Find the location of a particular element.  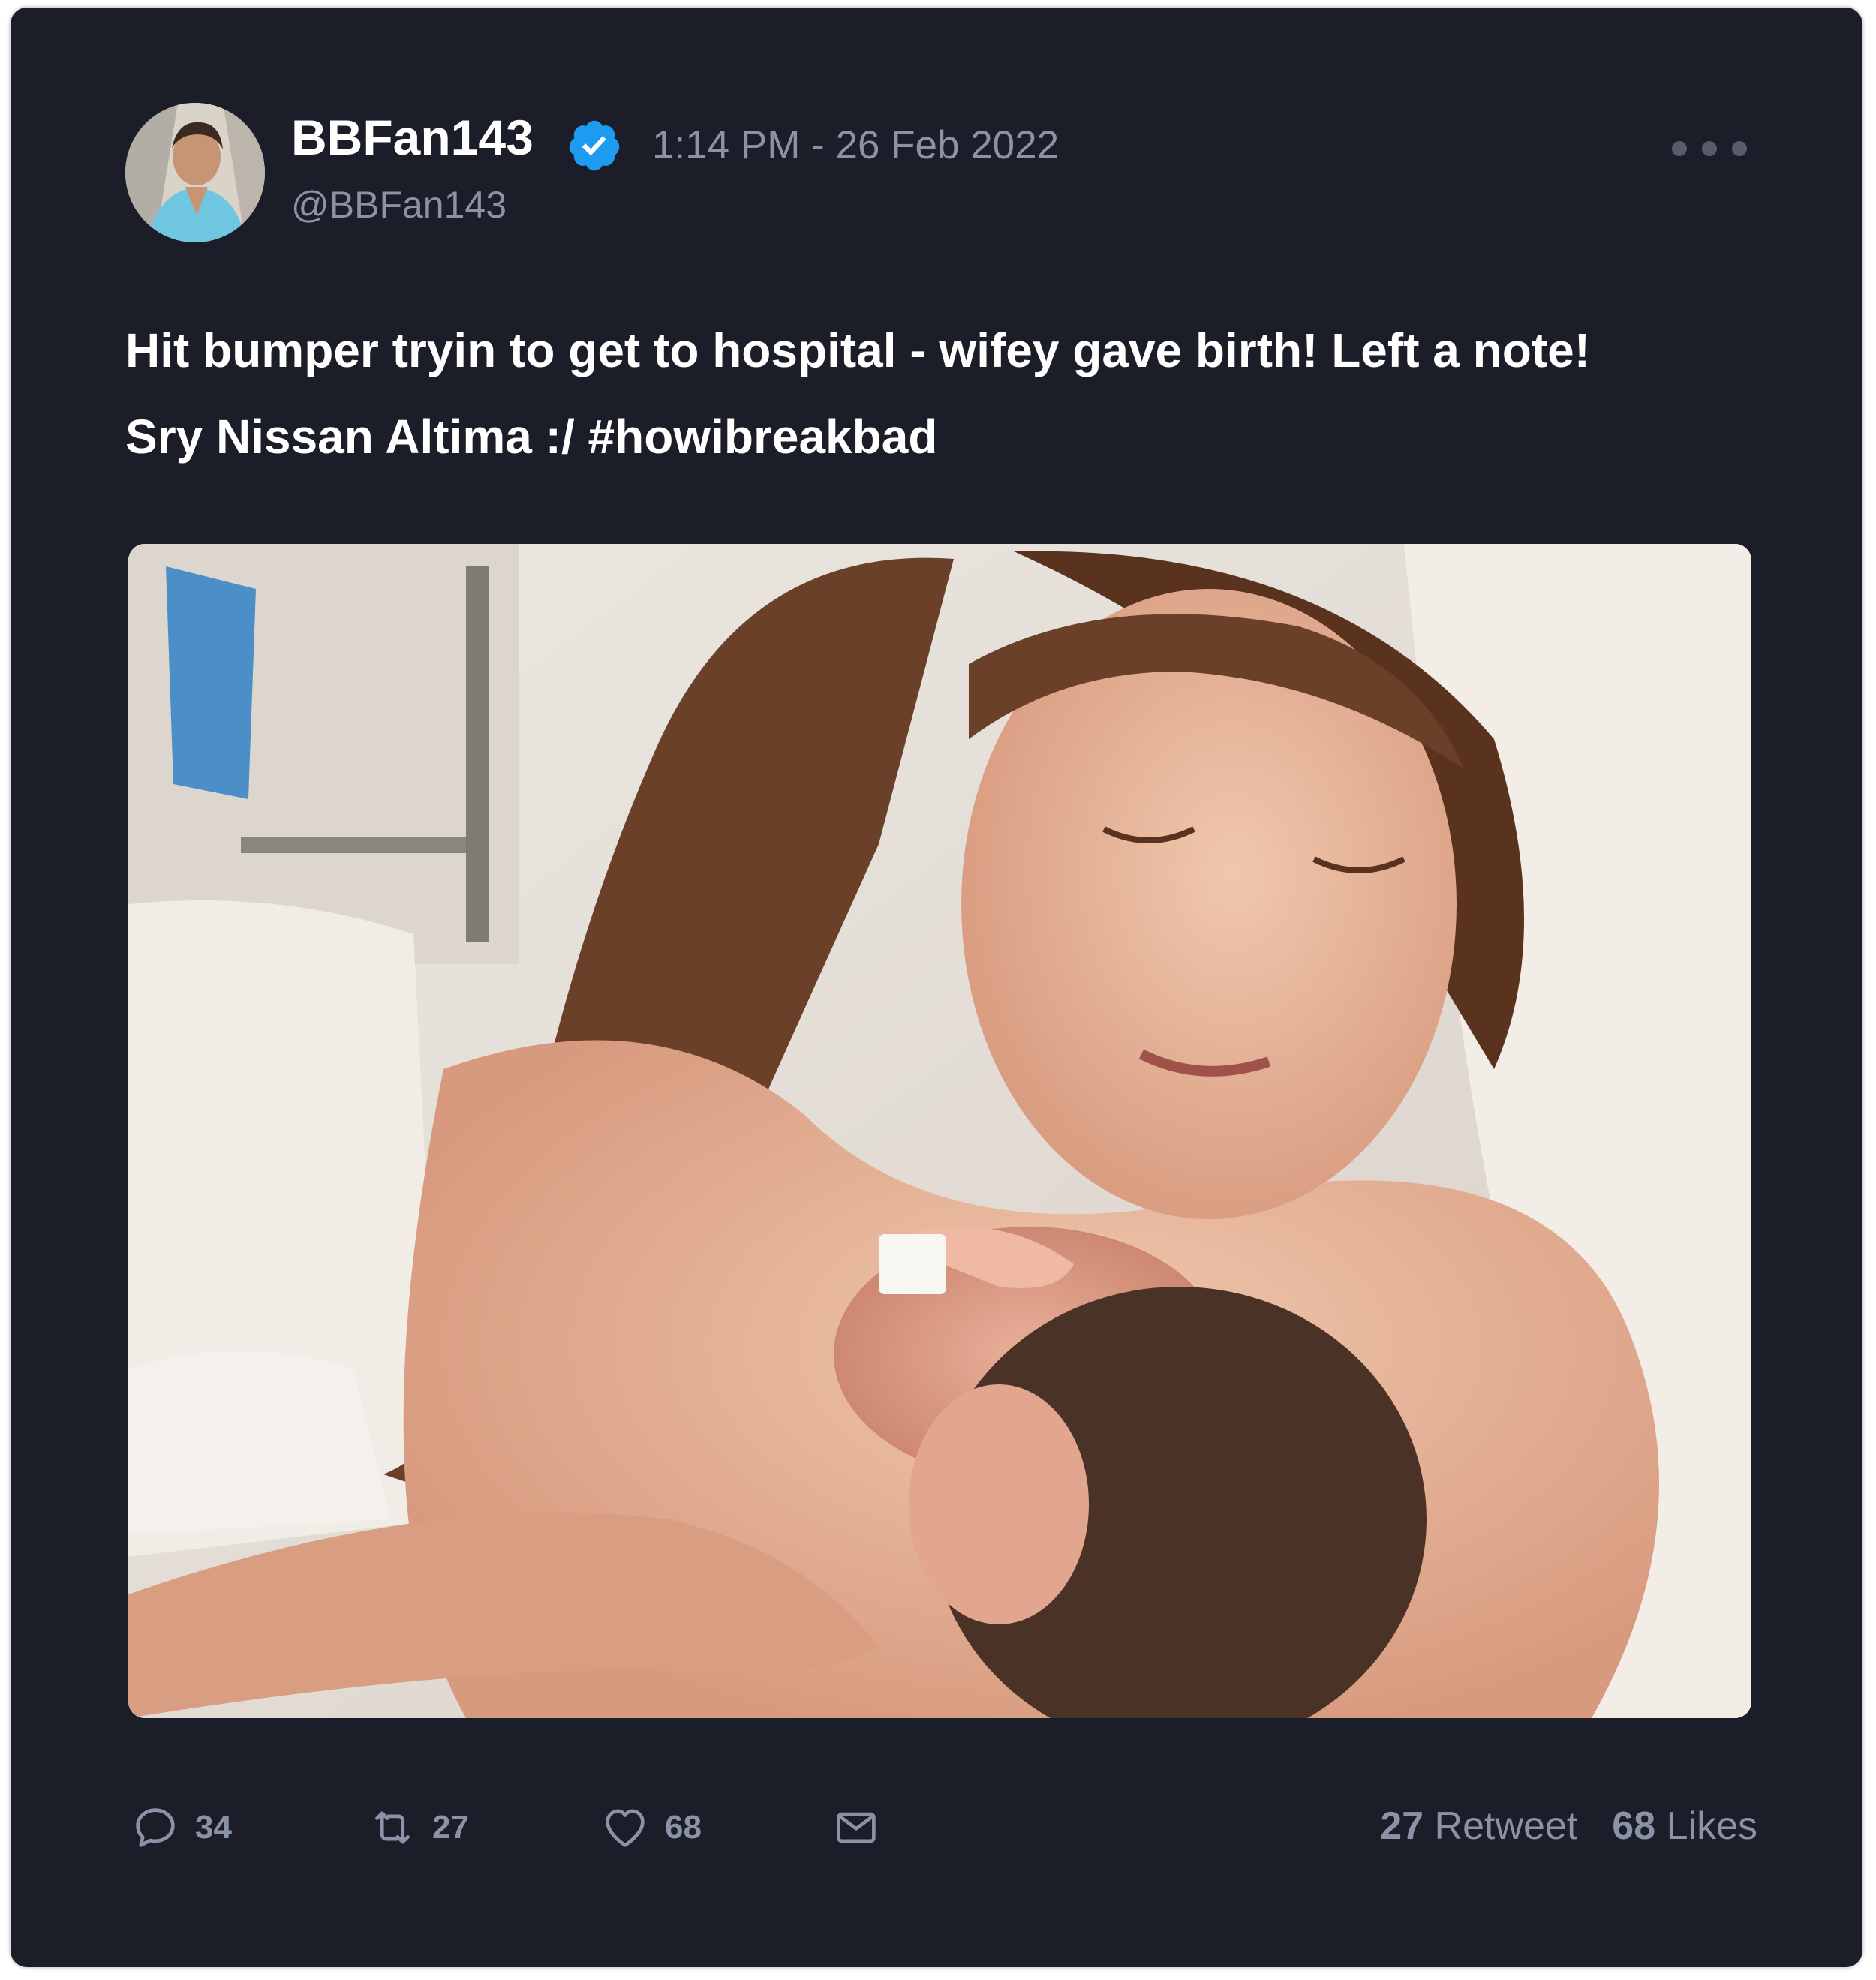

share-button is located at coordinates (856, 1828).